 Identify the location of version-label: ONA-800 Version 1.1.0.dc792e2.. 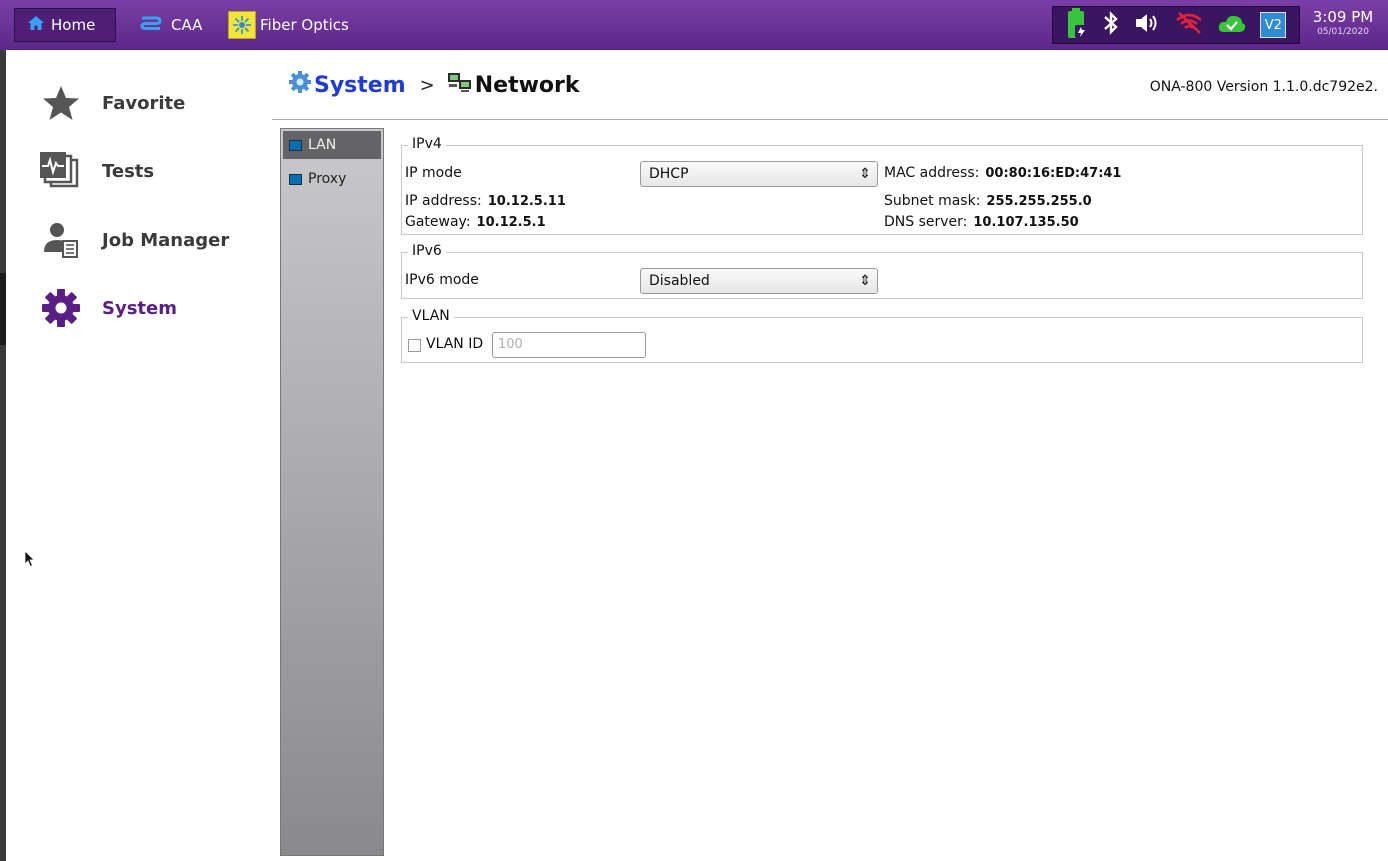
(1263, 87).